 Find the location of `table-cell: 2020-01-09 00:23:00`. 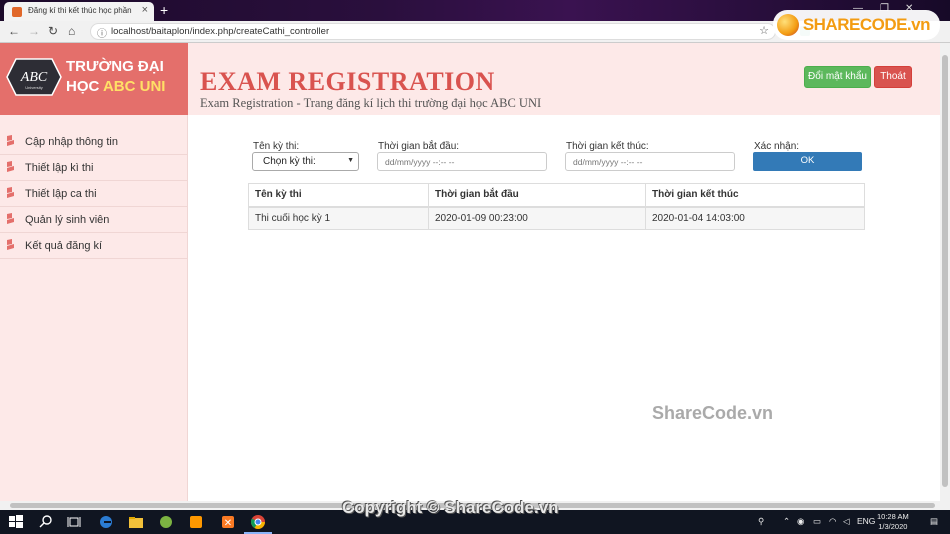

table-cell: 2020-01-09 00:23:00 is located at coordinates (537, 218).